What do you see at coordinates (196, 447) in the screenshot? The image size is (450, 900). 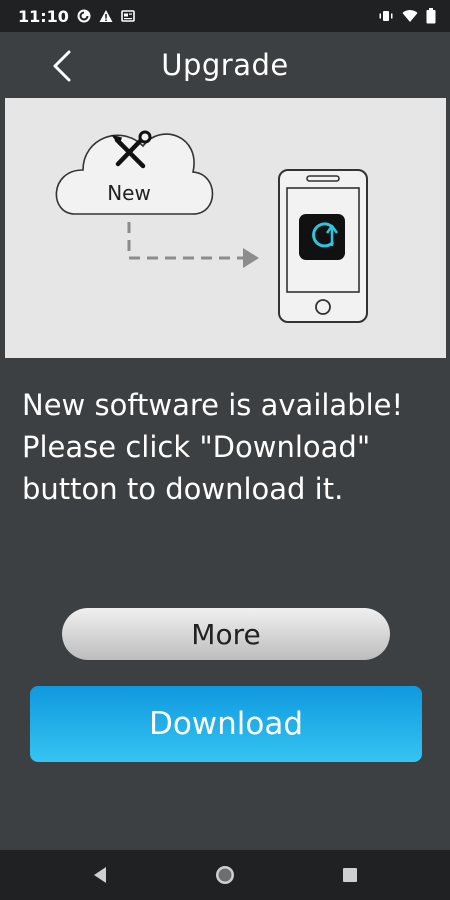 I see `message-line-2: Please click "Download"` at bounding box center [196, 447].